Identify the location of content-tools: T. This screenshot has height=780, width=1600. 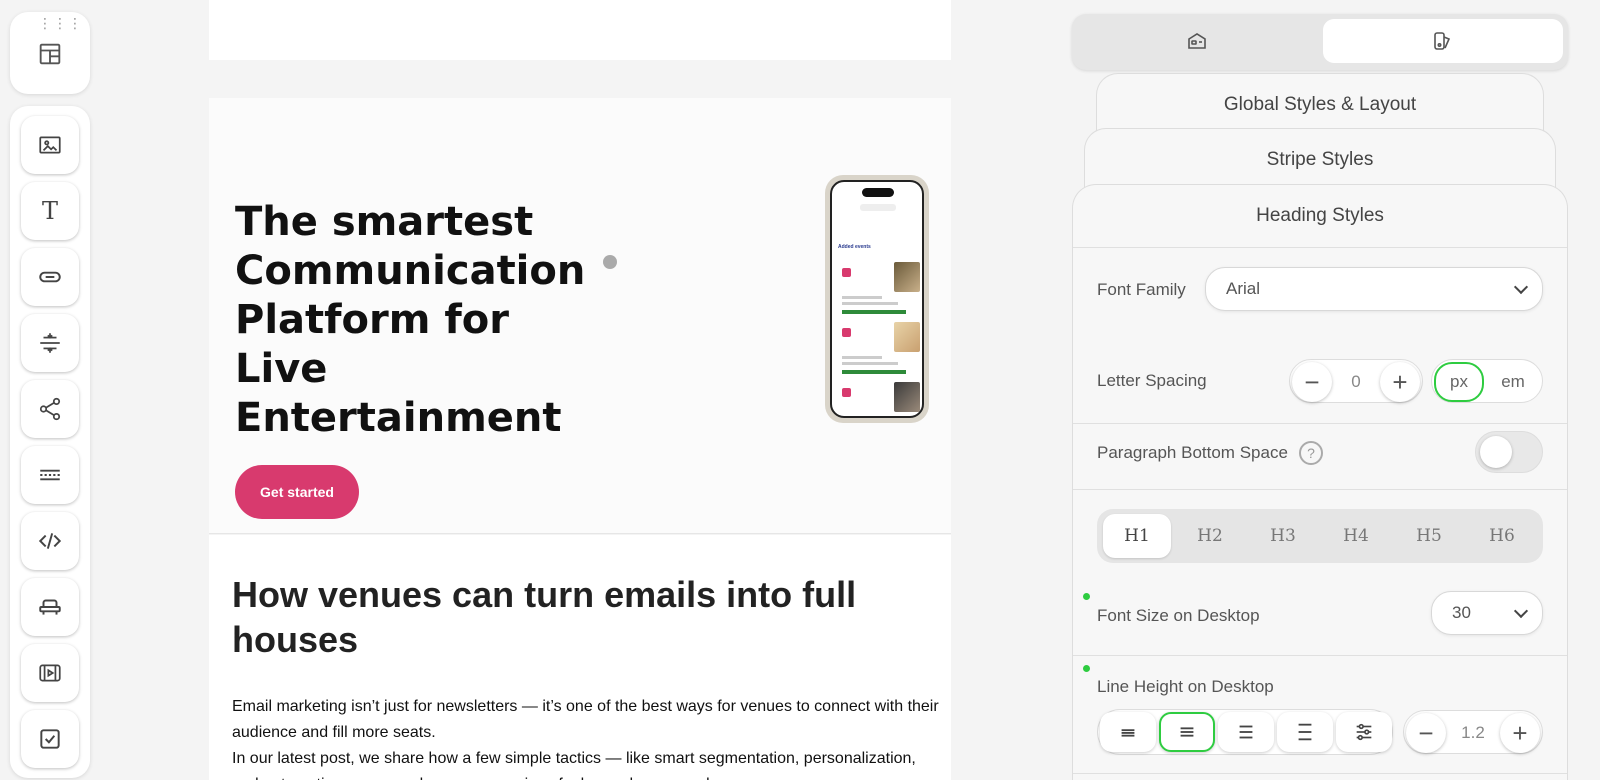
(50, 442).